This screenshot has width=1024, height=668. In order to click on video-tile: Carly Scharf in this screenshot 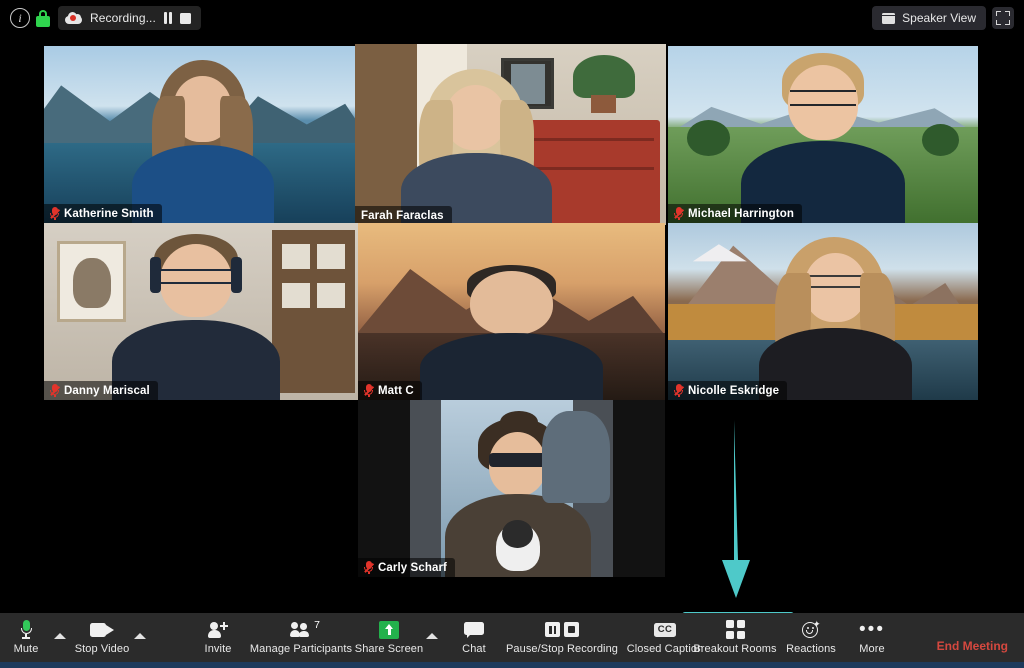, I will do `click(511, 488)`.